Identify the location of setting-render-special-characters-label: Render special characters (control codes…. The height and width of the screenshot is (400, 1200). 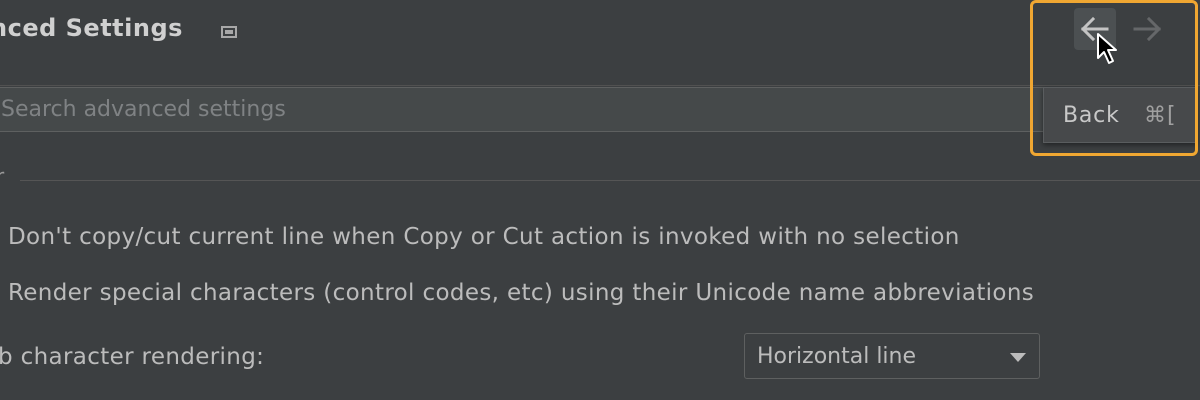
(521, 293).